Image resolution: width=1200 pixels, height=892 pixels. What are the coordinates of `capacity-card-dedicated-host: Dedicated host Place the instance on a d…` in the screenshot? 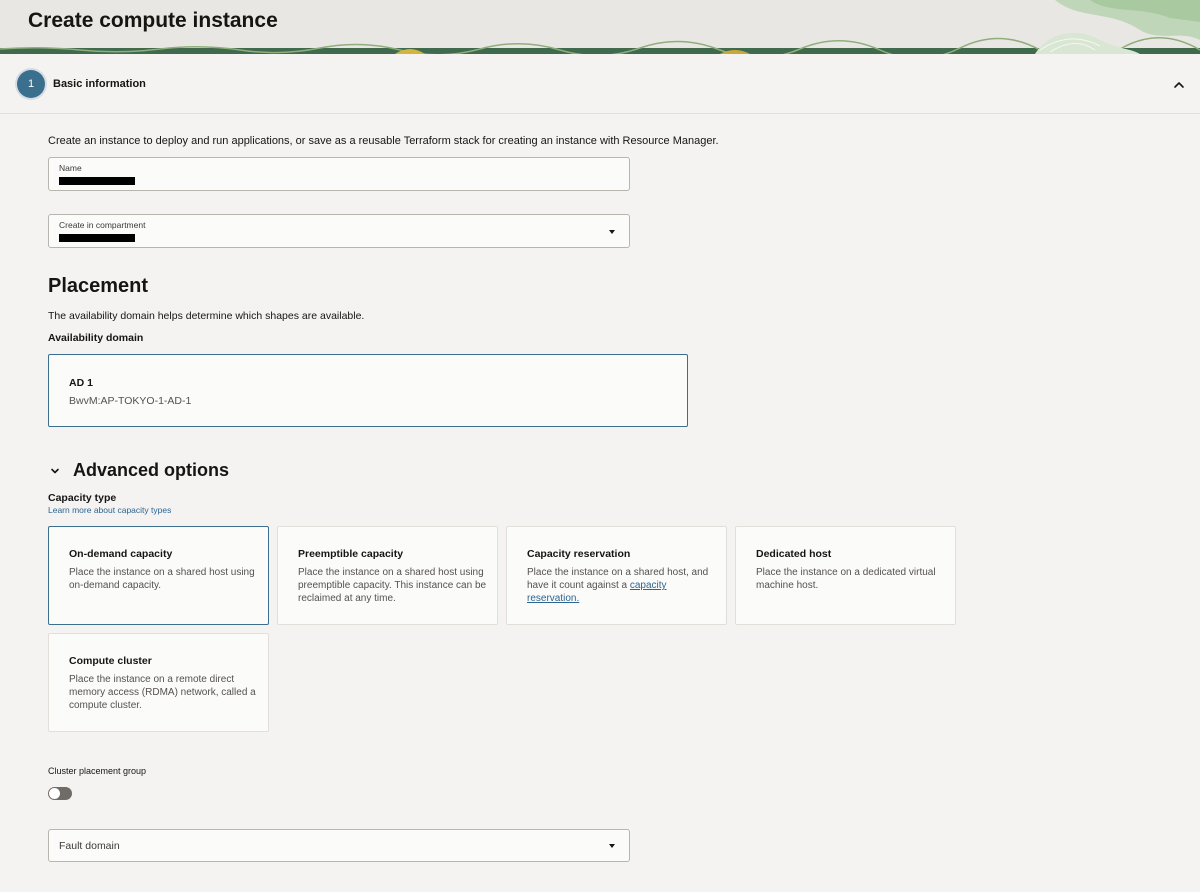 It's located at (845, 575).